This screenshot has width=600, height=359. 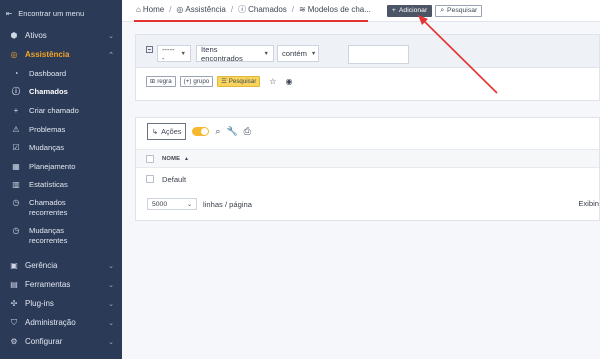 What do you see at coordinates (14, 35) in the screenshot?
I see `cube-icon: ⬢` at bounding box center [14, 35].